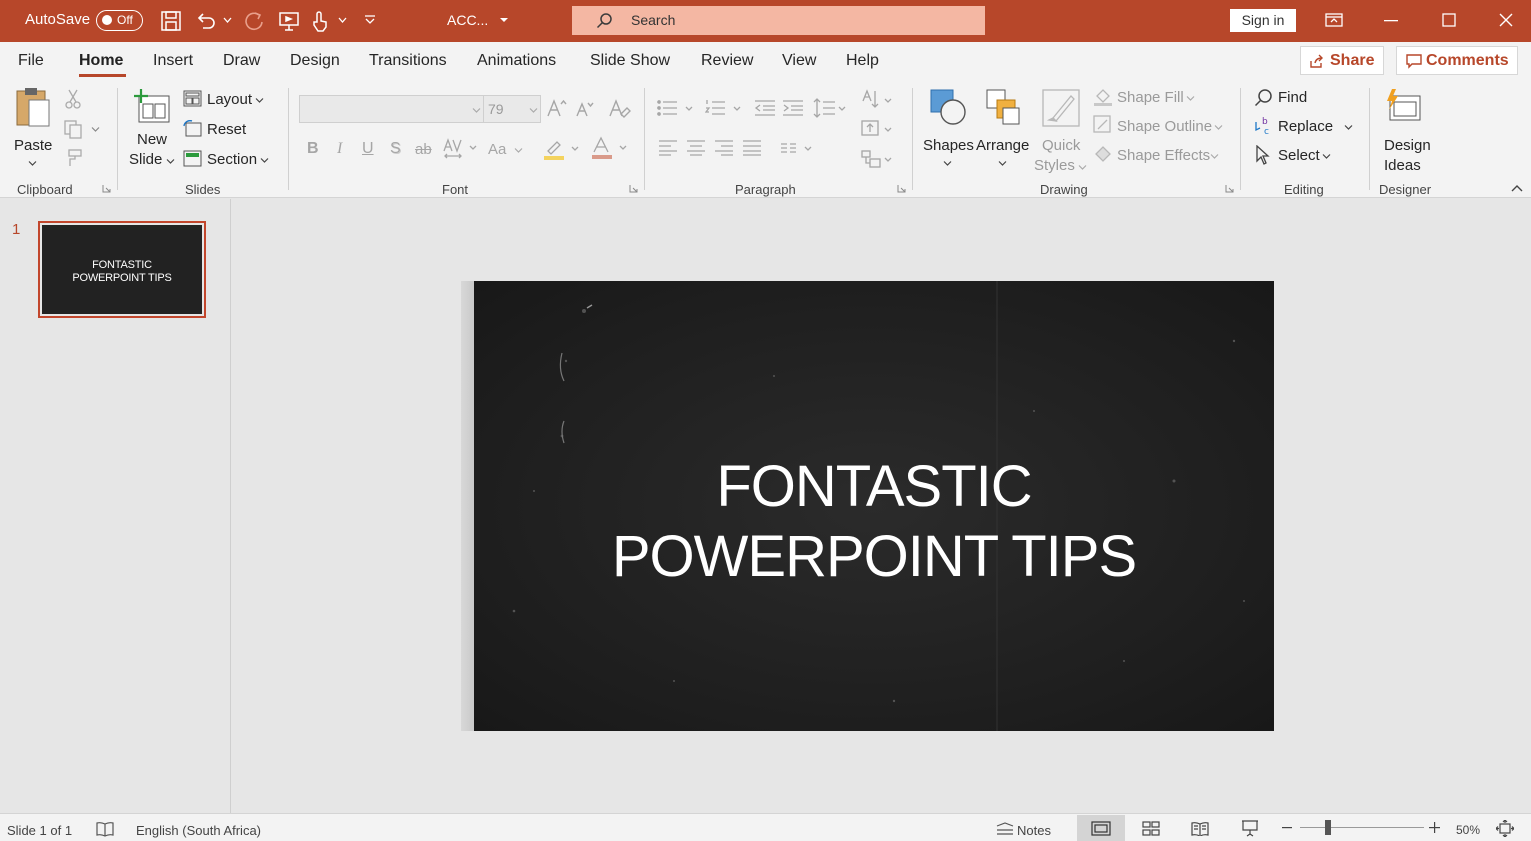  Describe the element at coordinates (512, 109) in the screenshot. I see `font-size-box: 79` at that location.